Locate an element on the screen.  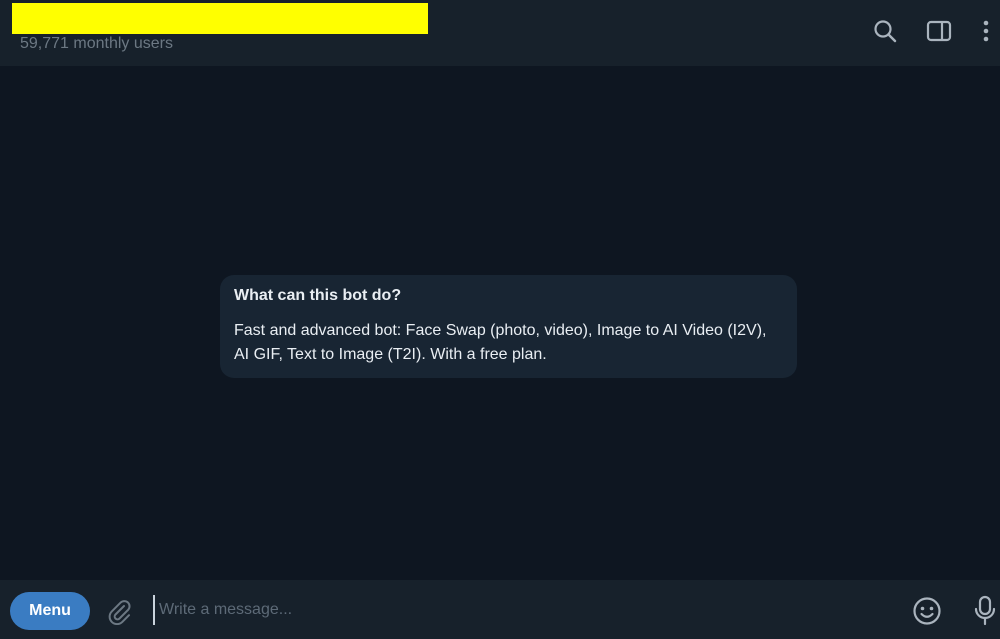
sidebar-toggle-icon is located at coordinates (939, 31).